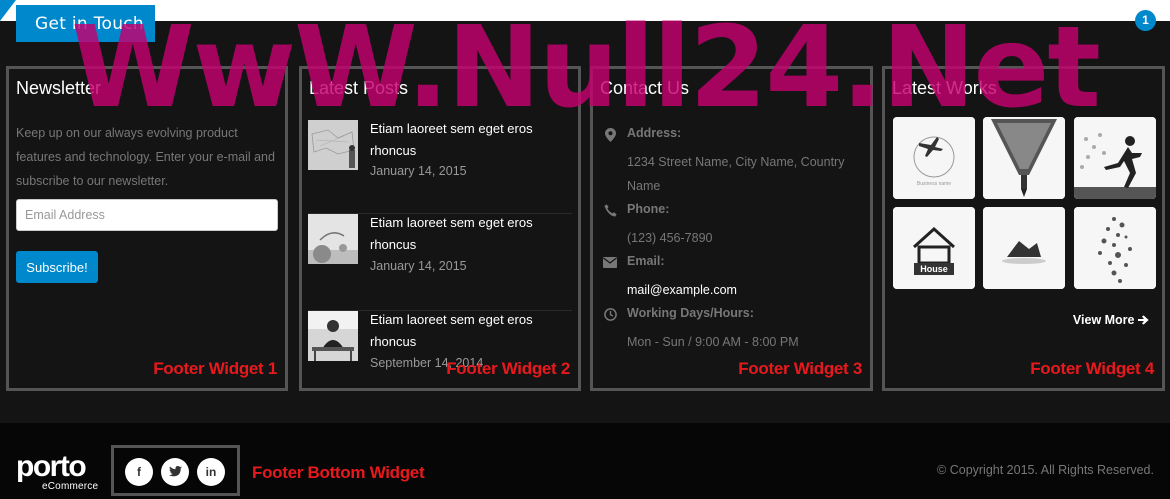 The image size is (1170, 499). Describe the element at coordinates (1092, 368) in the screenshot. I see `widget-tag: Footer Widget 4` at that location.